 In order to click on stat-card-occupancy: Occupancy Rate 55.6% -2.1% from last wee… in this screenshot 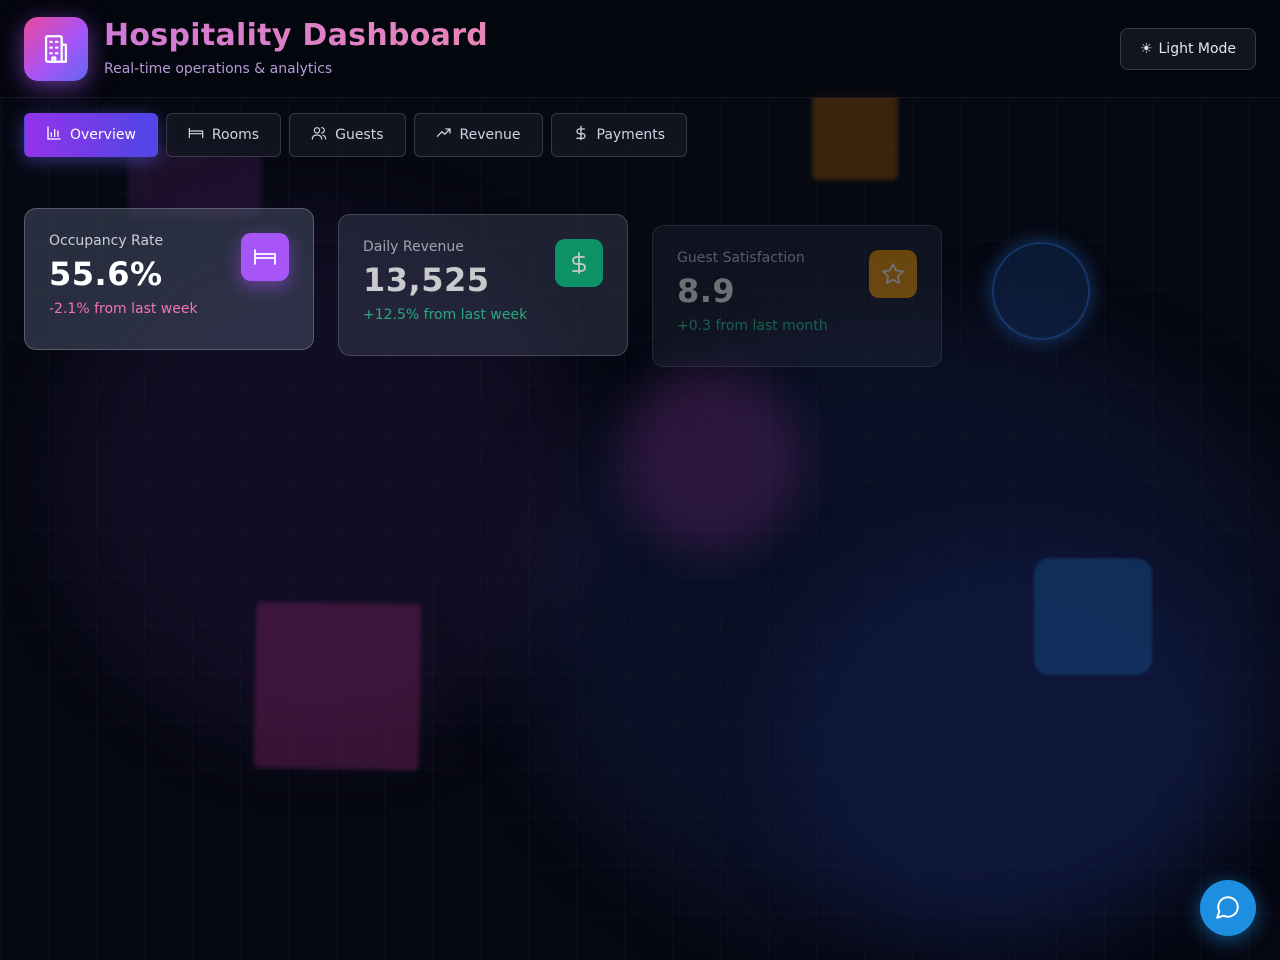, I will do `click(169, 279)`.